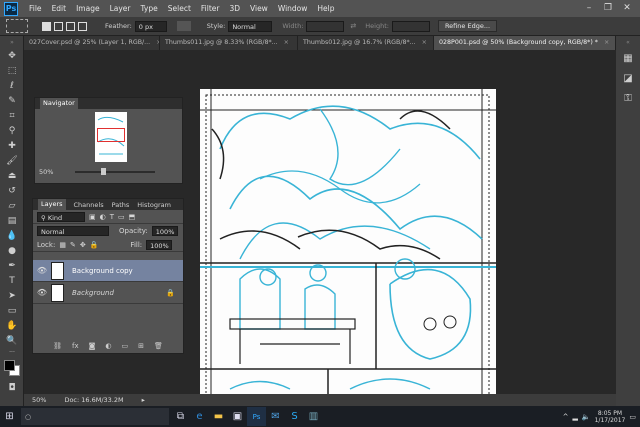  What do you see at coordinates (410, 26) in the screenshot?
I see `height-input` at bounding box center [410, 26].